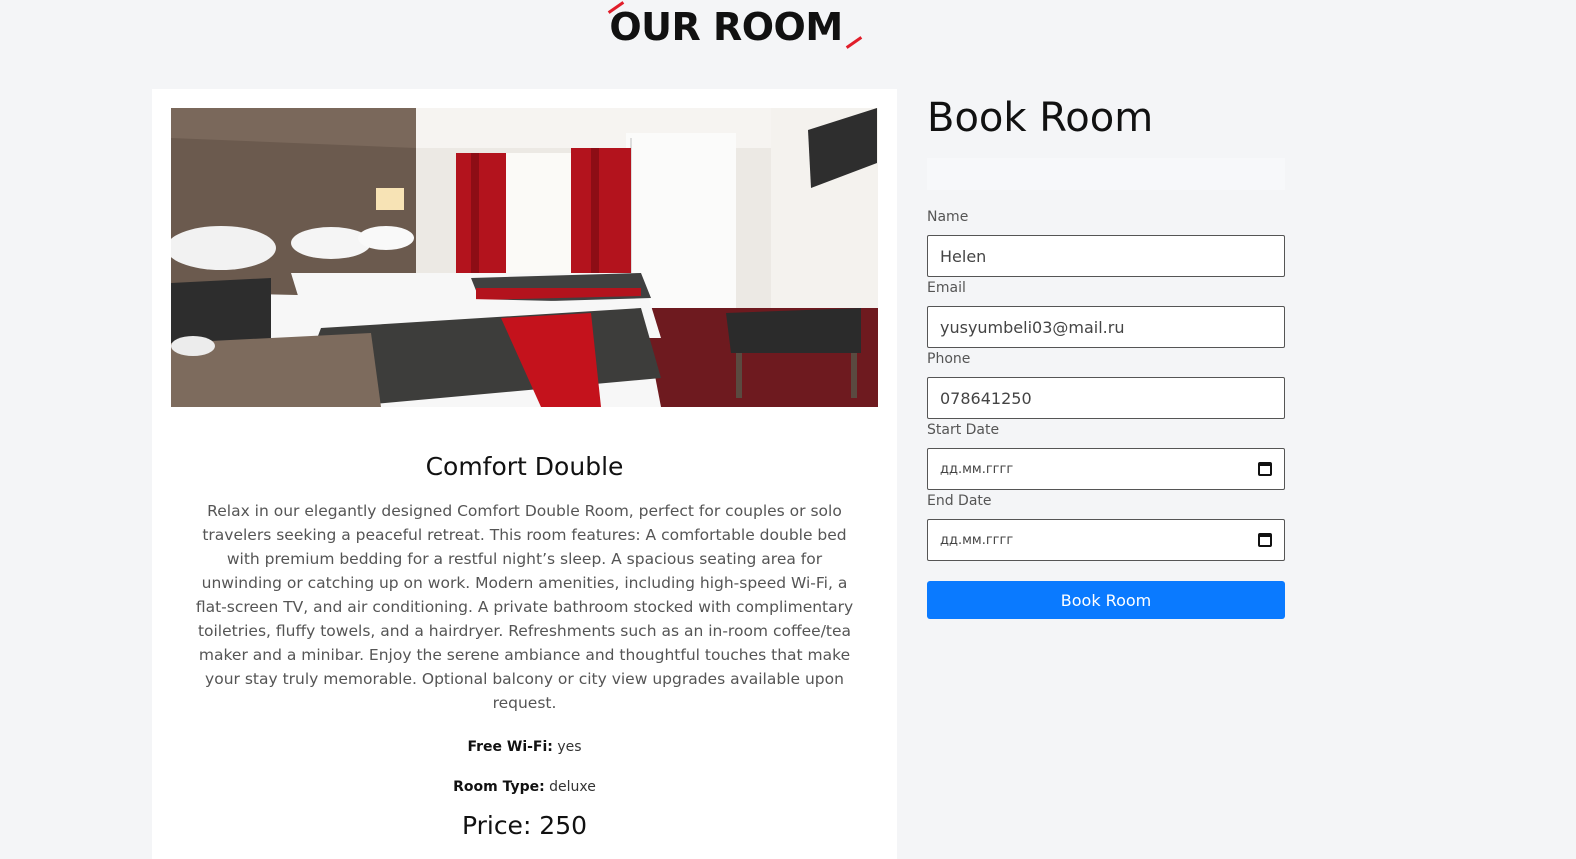 The width and height of the screenshot is (1576, 859). Describe the element at coordinates (510, 747) in the screenshot. I see `wifi-label: Free Wi-Fi:` at that location.